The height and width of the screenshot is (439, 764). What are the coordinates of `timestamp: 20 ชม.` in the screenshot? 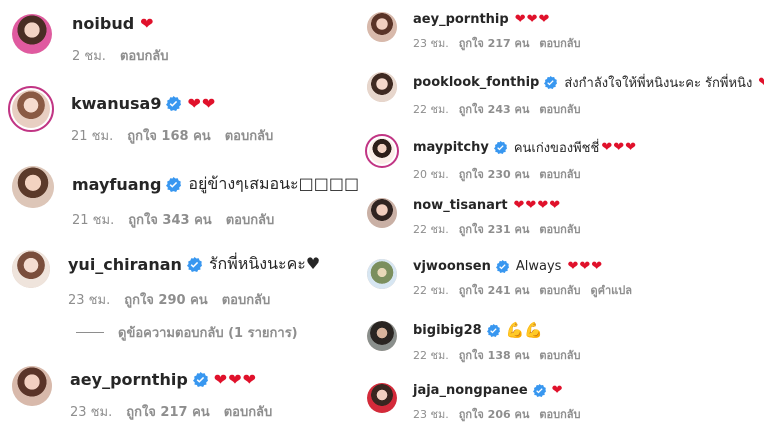 It's located at (431, 174).